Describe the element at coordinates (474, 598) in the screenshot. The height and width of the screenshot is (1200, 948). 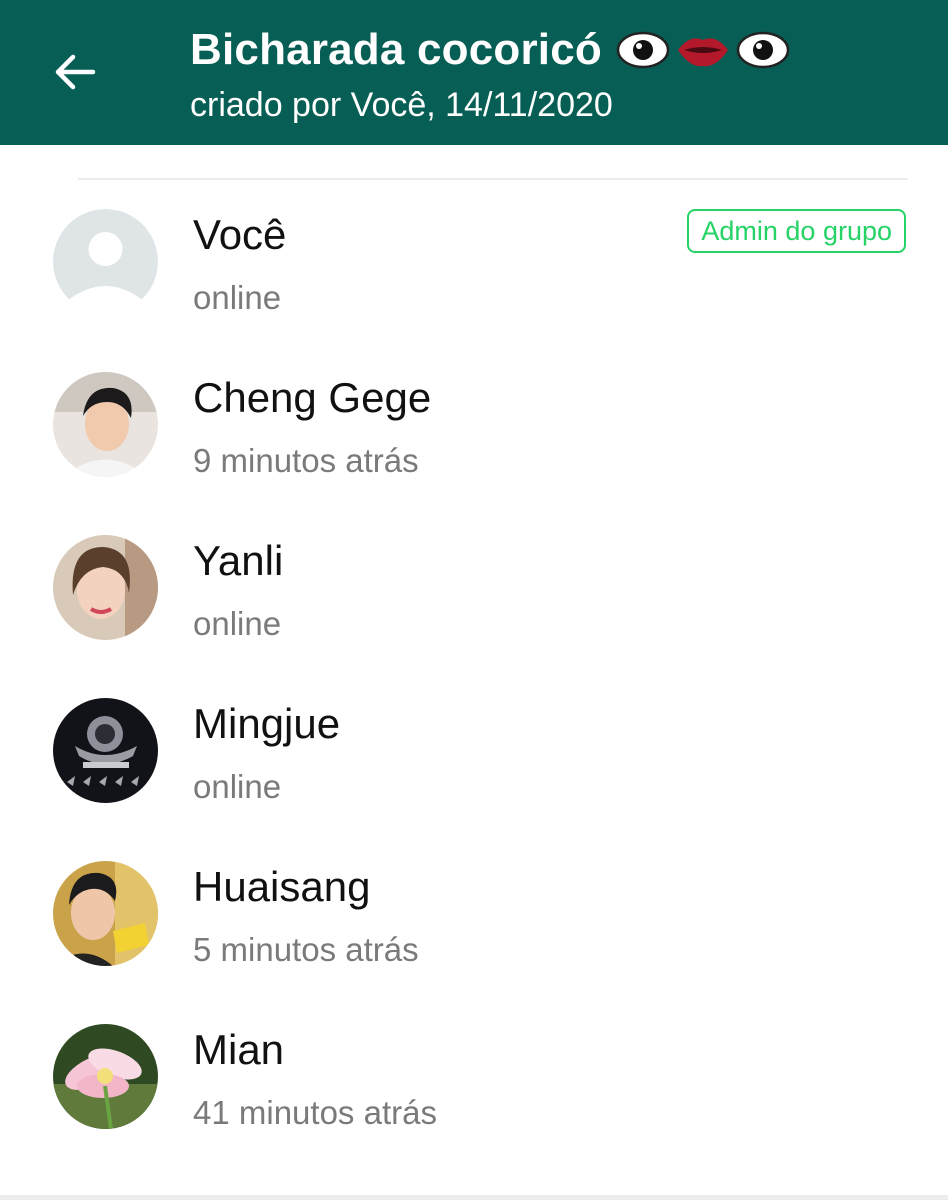
I see `member-row: Yanli online` at that location.